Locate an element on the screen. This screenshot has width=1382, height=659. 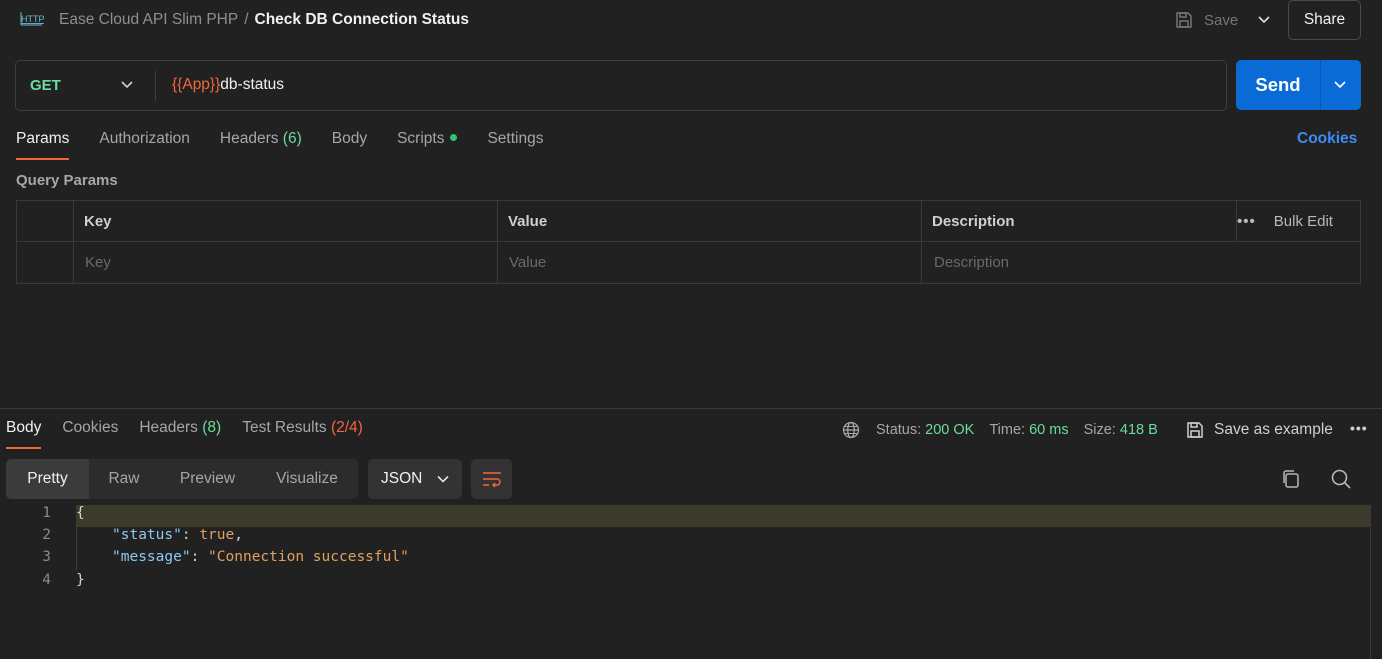
svg-text: HTTP is located at coordinates (32, 19).